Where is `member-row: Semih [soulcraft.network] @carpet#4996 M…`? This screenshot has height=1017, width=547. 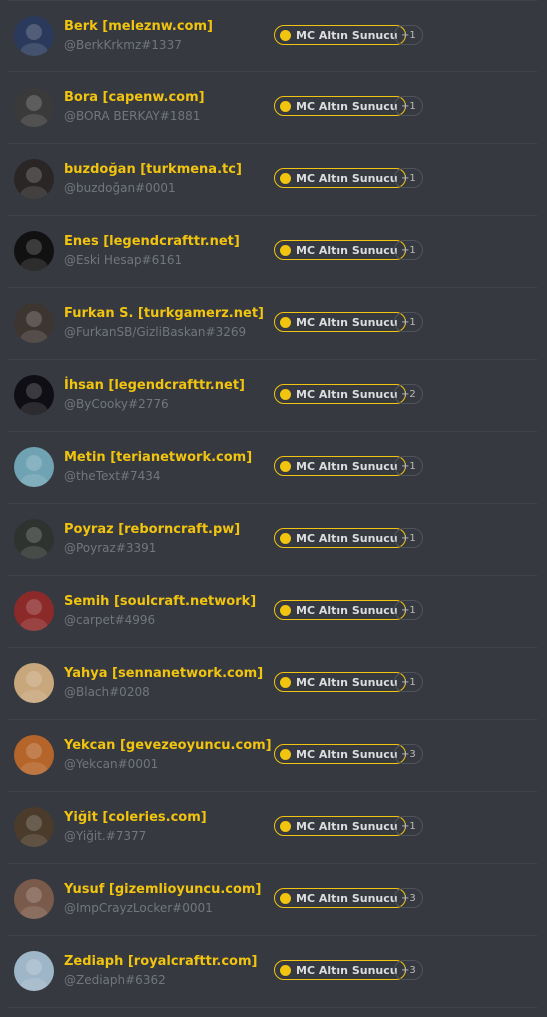
member-row: Semih [soulcraft.network] @carpet#4996 M… is located at coordinates (272, 612).